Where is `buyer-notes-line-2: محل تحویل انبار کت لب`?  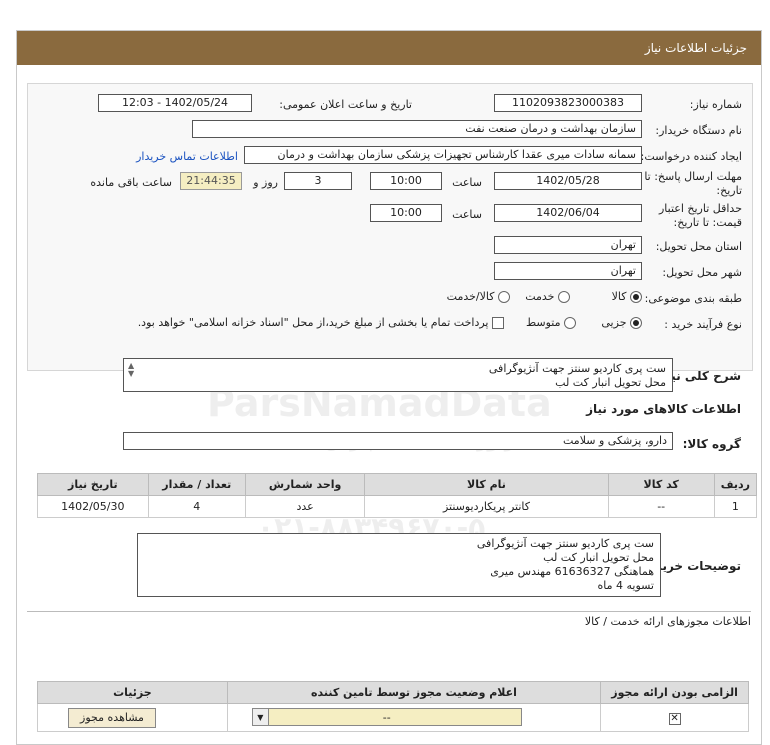 buyer-notes-line-2: محل تحویل انبار کت لب is located at coordinates (598, 557).